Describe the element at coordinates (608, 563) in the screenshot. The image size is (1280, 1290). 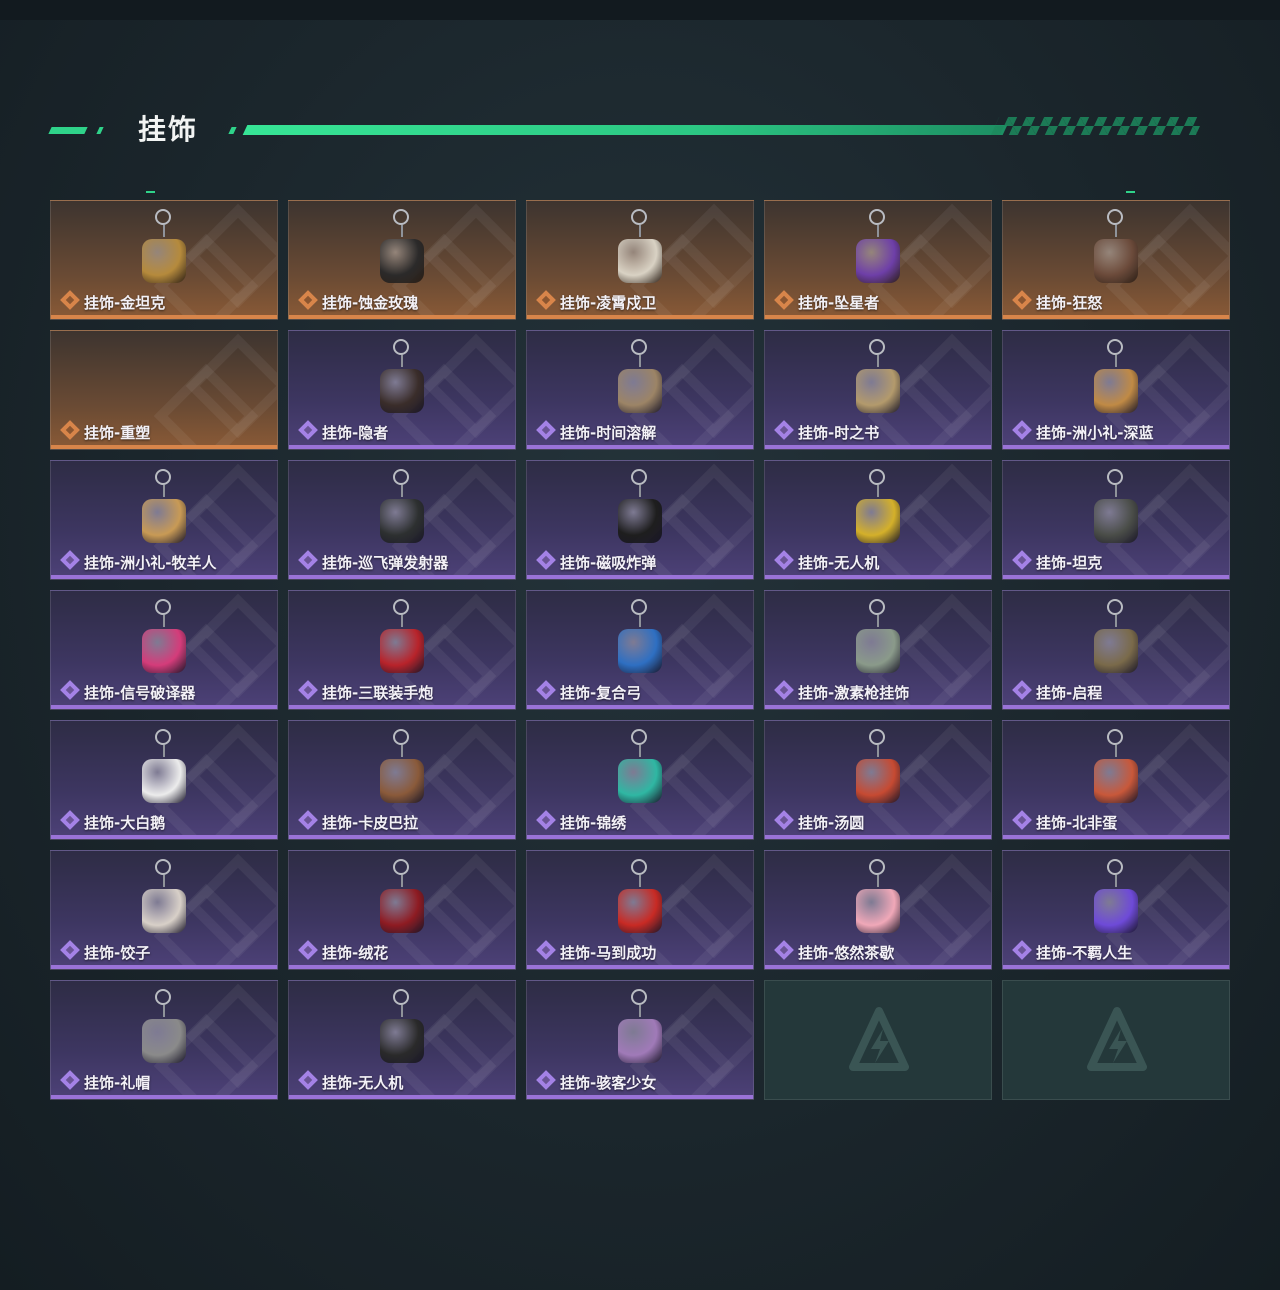
I see `pendant-label: 挂饰-磁吸炸弹` at that location.